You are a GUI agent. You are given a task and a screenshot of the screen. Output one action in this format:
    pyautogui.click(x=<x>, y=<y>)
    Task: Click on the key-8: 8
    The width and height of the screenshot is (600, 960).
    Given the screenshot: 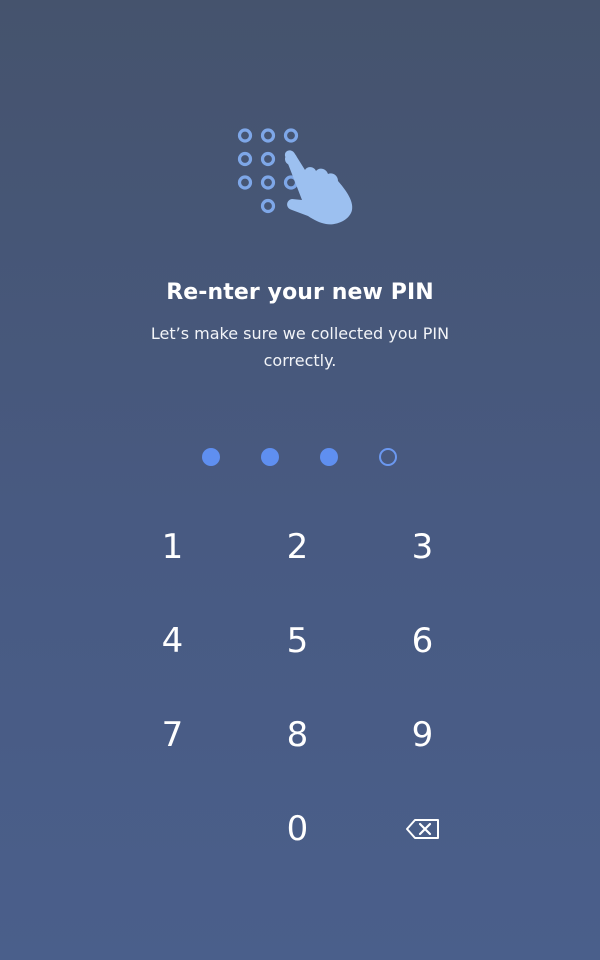 What is the action you would take?
    pyautogui.click(x=297, y=735)
    